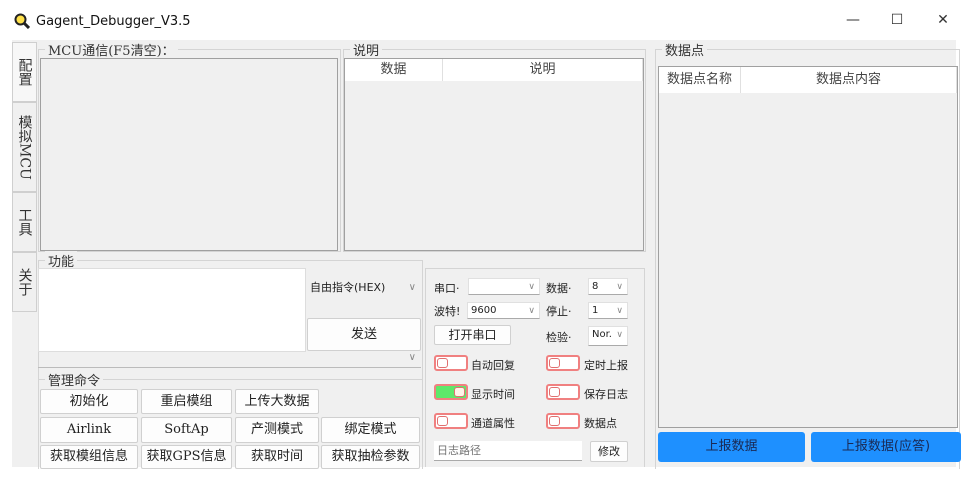 The image size is (971, 491). What do you see at coordinates (609, 451) in the screenshot?
I see `modify-button: 修改` at bounding box center [609, 451].